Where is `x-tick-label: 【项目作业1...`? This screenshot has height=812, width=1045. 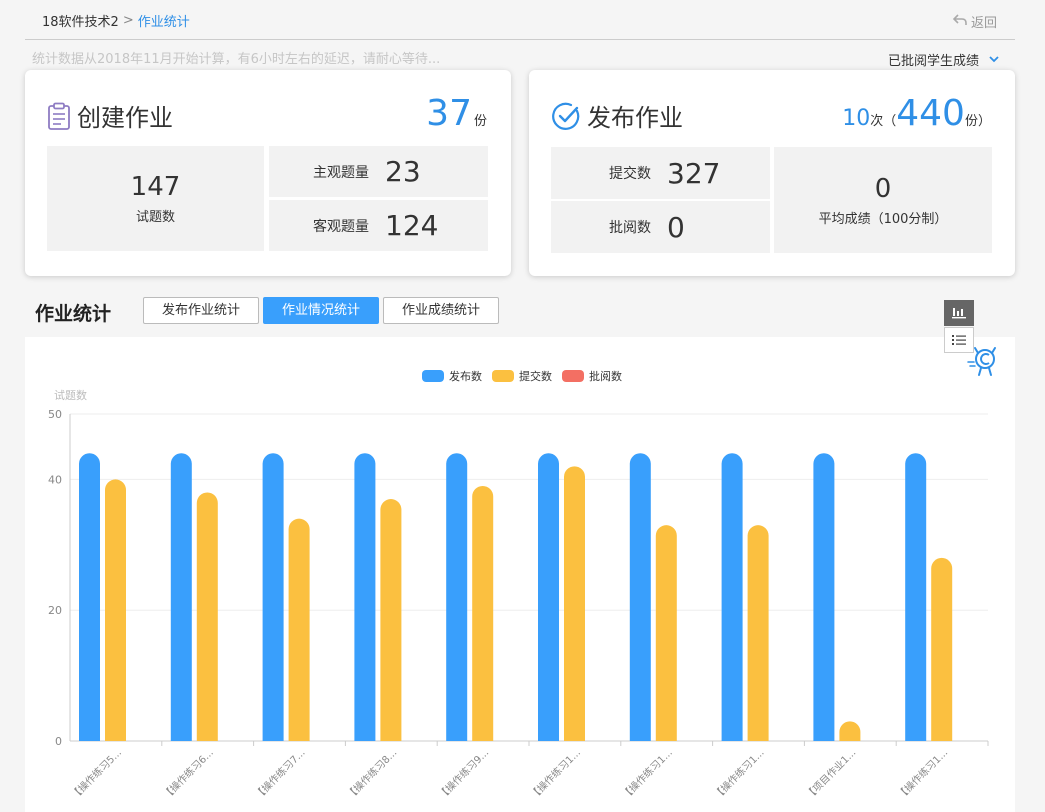
x-tick-label: 【项目作业1... is located at coordinates (830, 774).